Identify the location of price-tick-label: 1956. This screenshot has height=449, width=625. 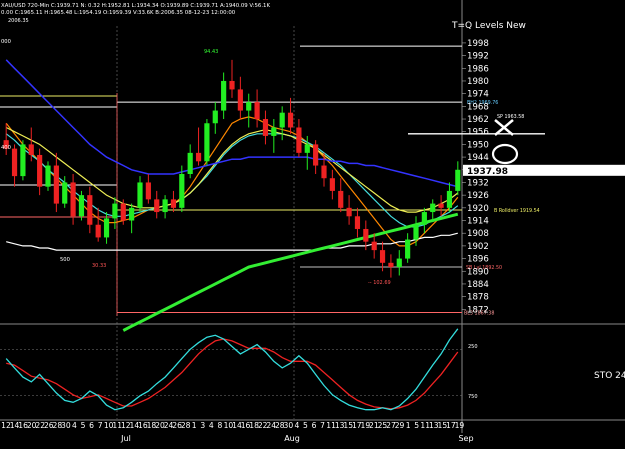
(478, 133).